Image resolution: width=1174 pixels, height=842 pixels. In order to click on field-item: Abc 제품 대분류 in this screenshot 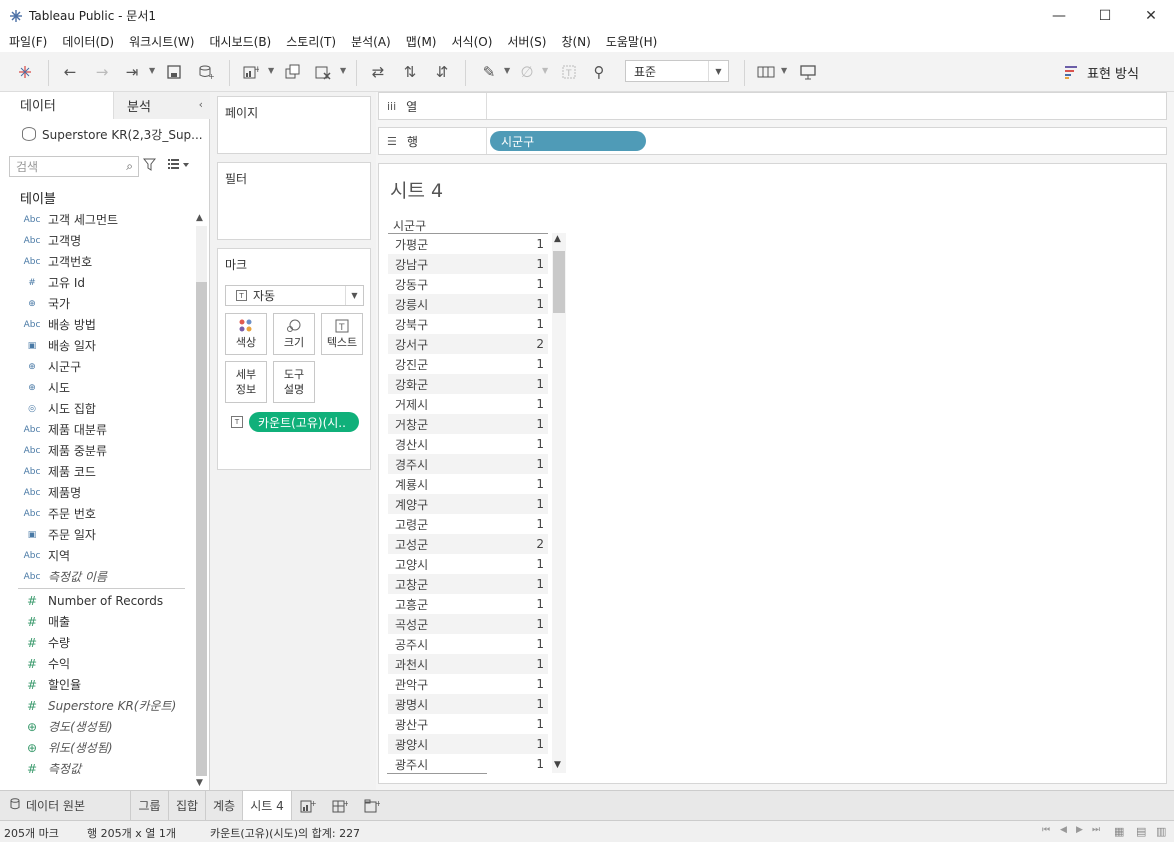, I will do `click(97, 429)`.